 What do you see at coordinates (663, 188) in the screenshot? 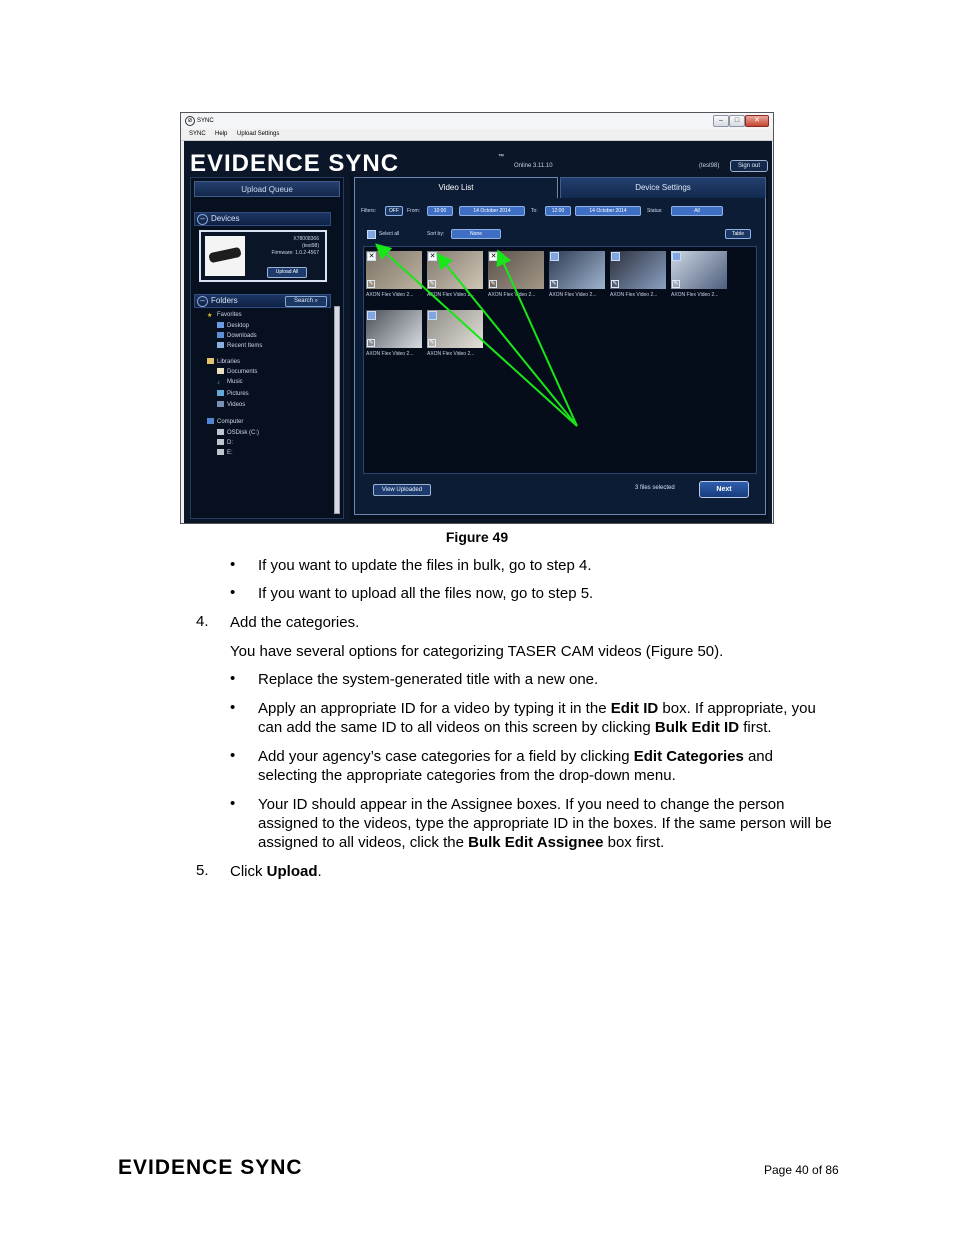
I see `tab-device-settings: Device Settings` at bounding box center [663, 188].